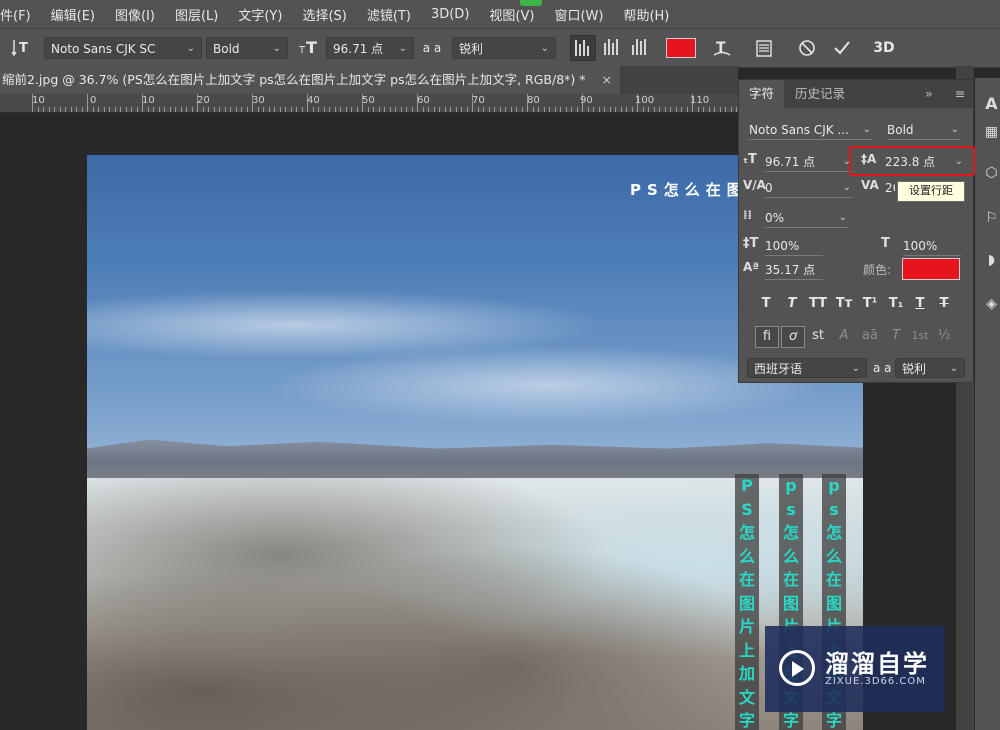 The height and width of the screenshot is (730, 1000). Describe the element at coordinates (844, 304) in the screenshot. I see `small-caps-button: Tт` at that location.